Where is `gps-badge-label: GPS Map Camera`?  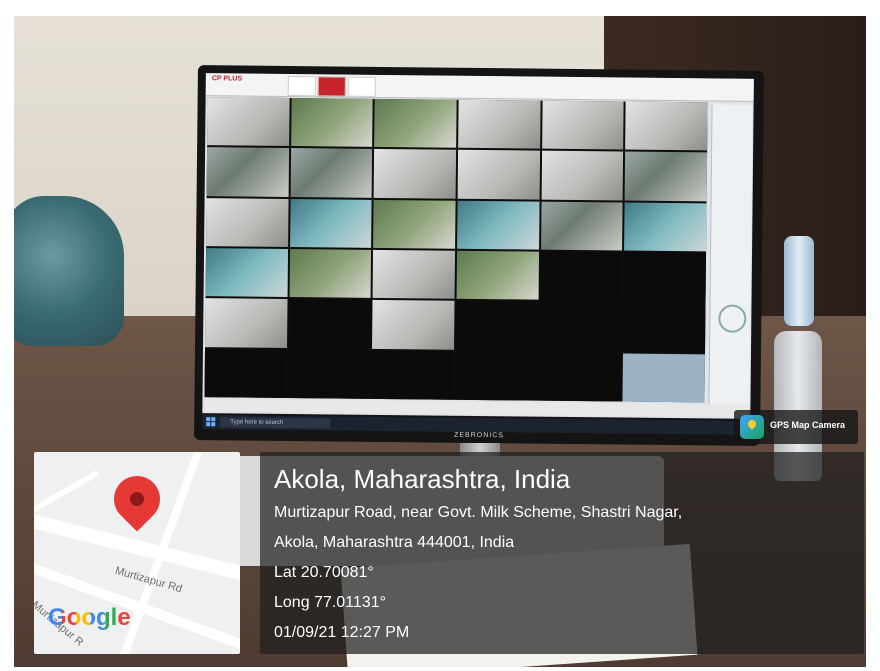 gps-badge-label: GPS Map Camera is located at coordinates (808, 425).